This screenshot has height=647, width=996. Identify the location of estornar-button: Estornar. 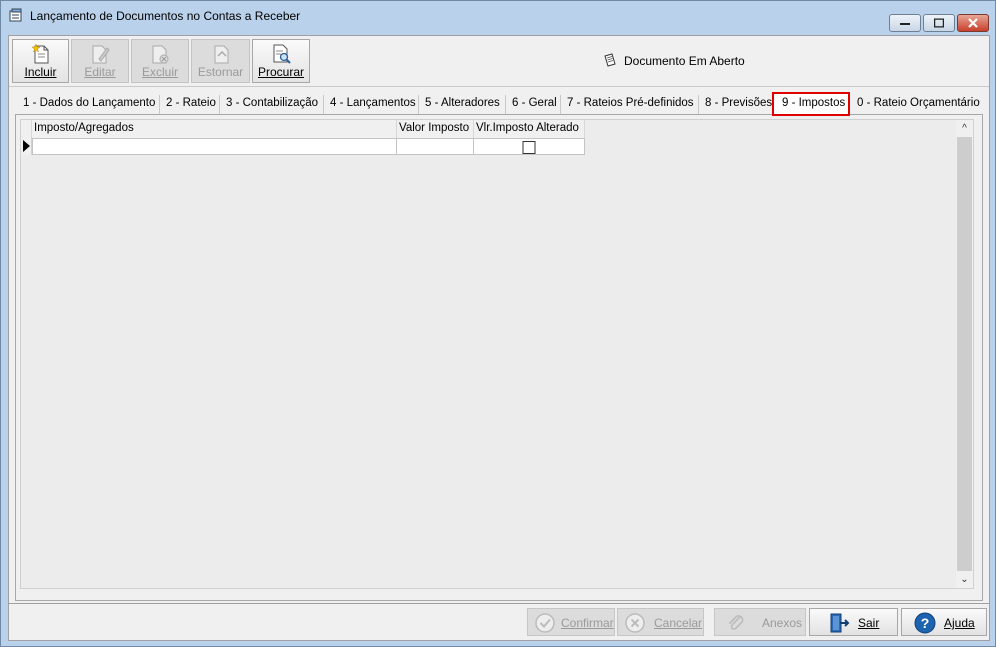
(220, 61).